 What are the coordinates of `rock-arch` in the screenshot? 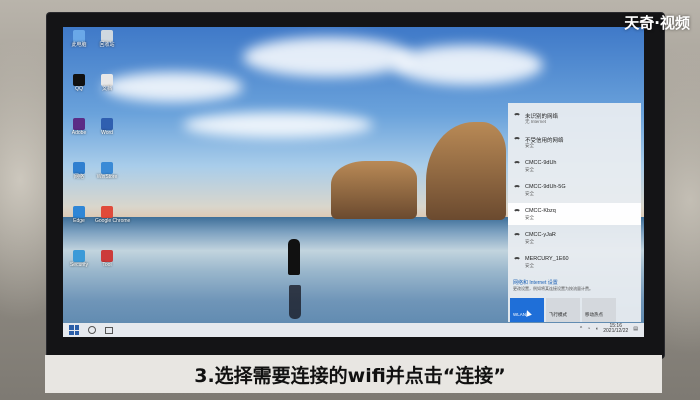 It's located at (466, 171).